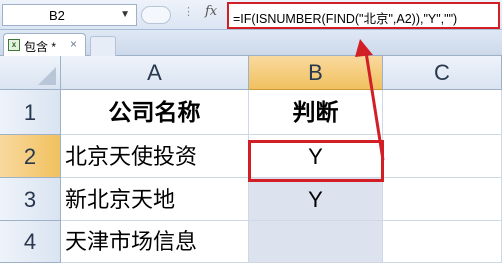 The width and height of the screenshot is (502, 263). Describe the element at coordinates (442, 73) in the screenshot. I see `column-header-c: C` at that location.